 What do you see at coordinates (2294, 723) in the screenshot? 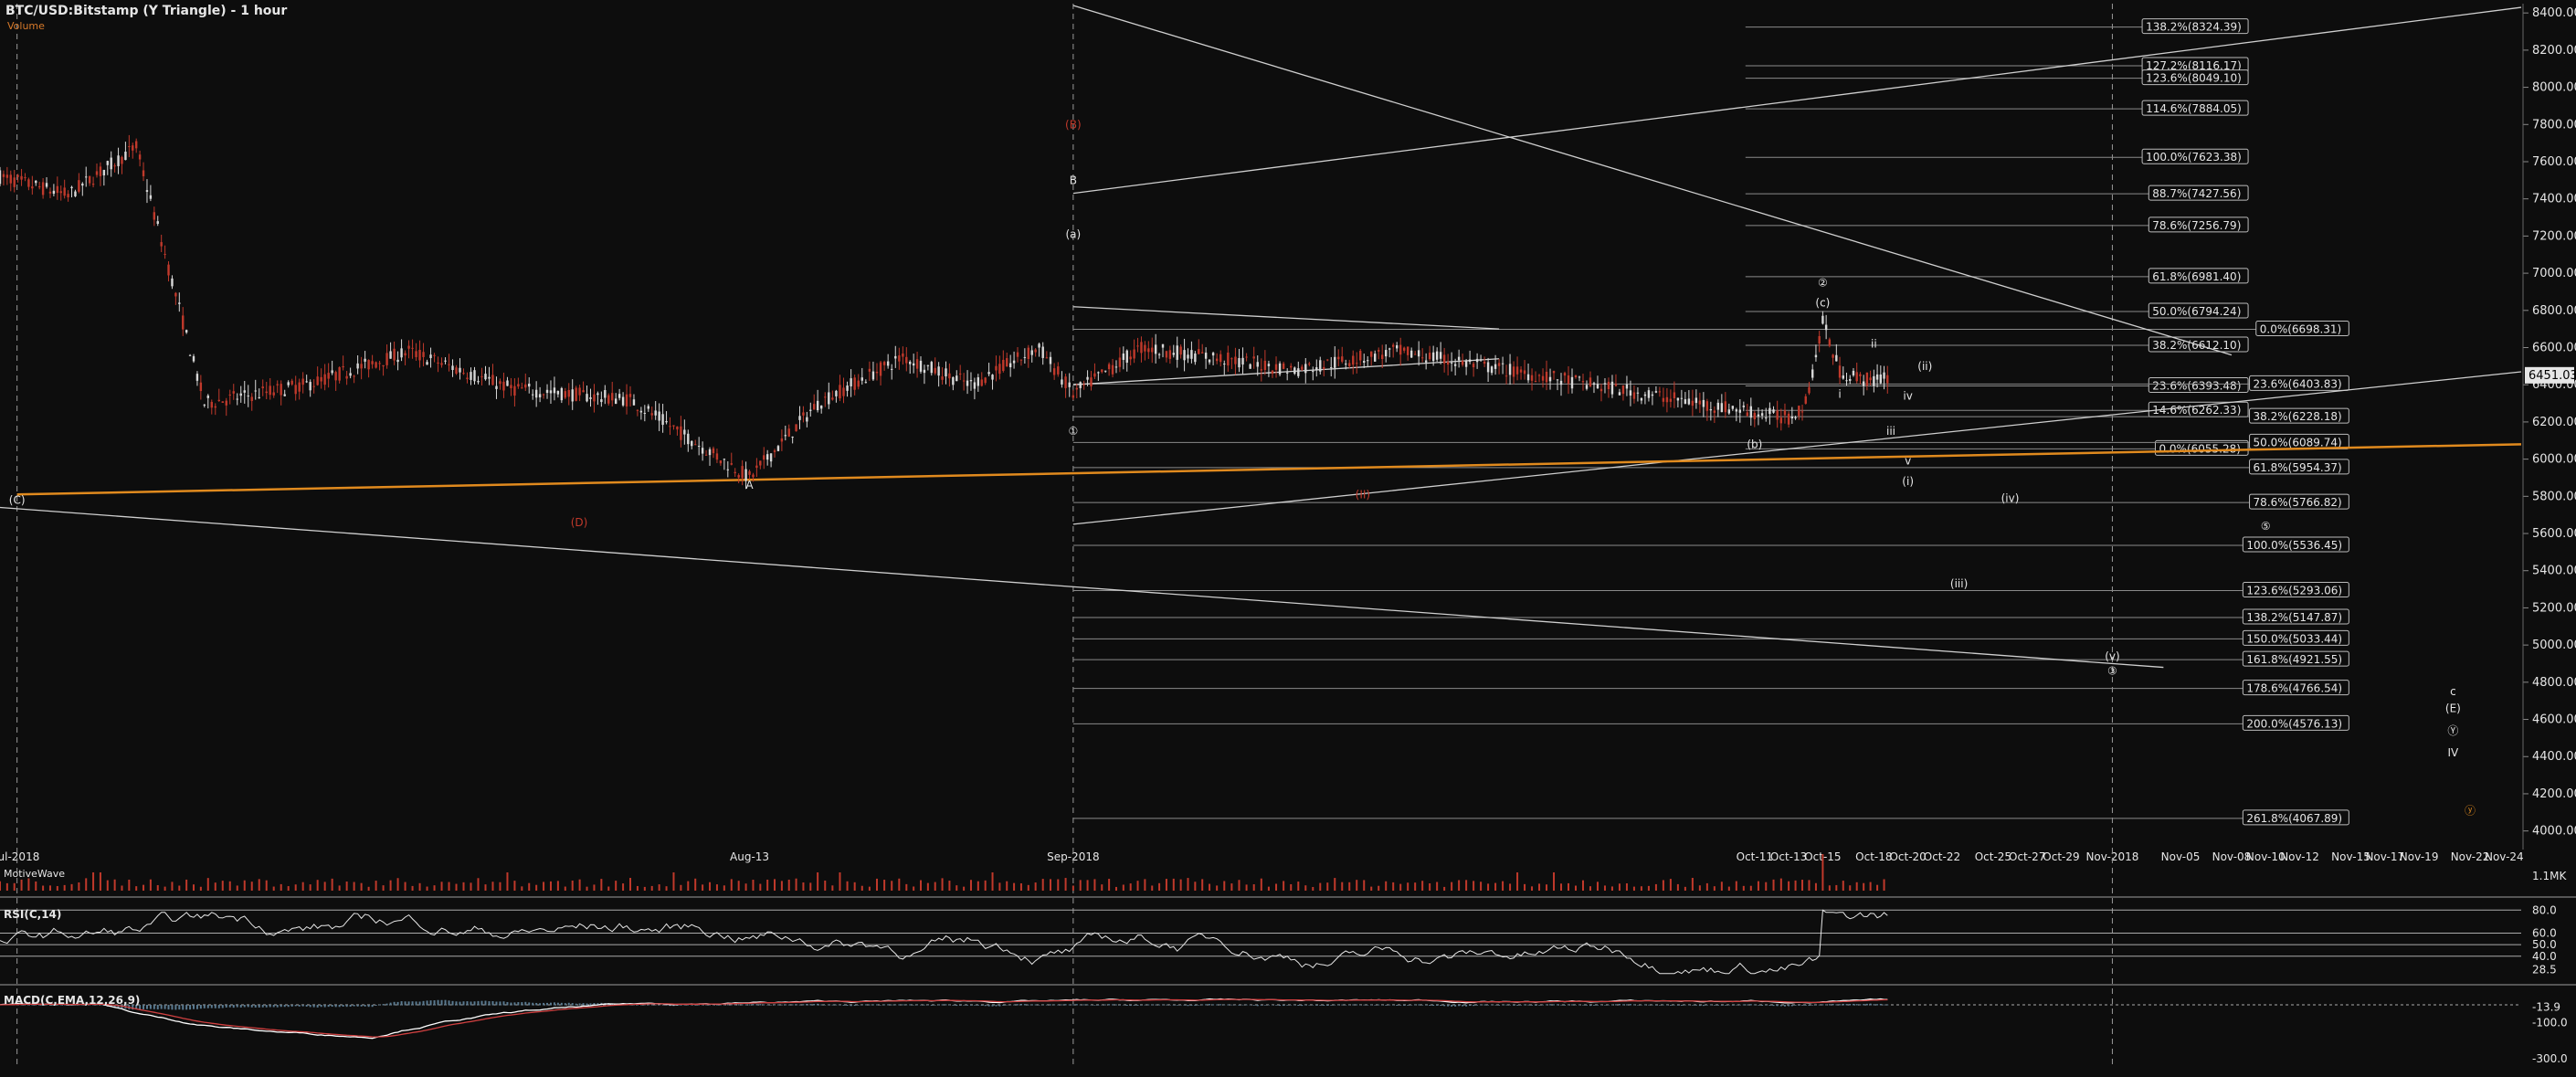
I see `fib-level-label: 200.0%(4576.13)` at bounding box center [2294, 723].